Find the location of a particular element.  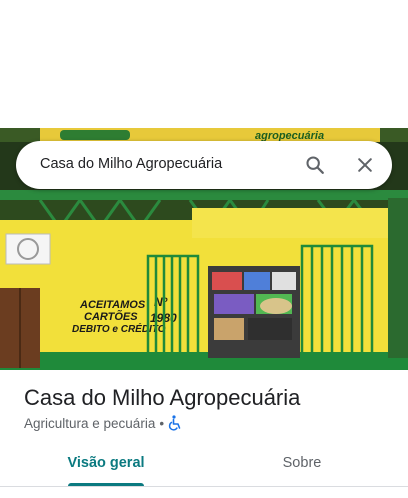

place-tabs: Visão geral Sobre is located at coordinates (204, 463).